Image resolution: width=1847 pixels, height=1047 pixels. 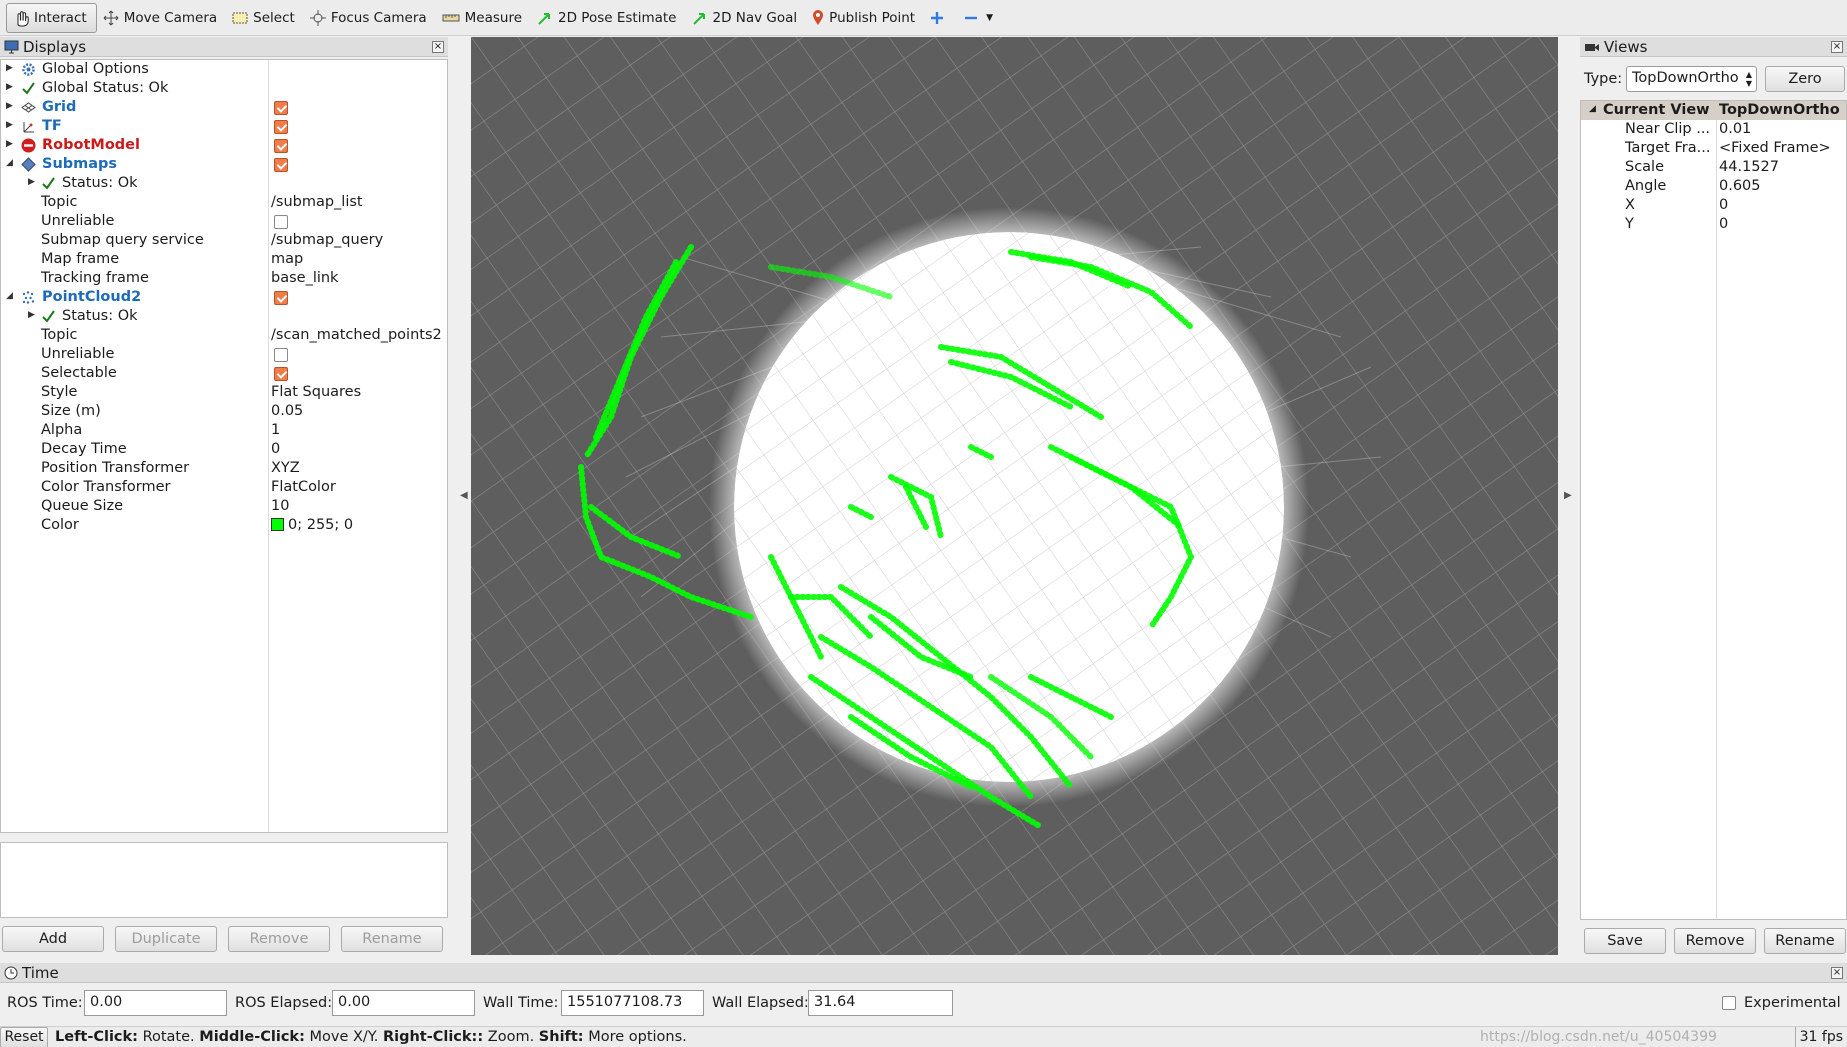 What do you see at coordinates (281, 165) in the screenshot?
I see `submaps-enabled-checkbox` at bounding box center [281, 165].